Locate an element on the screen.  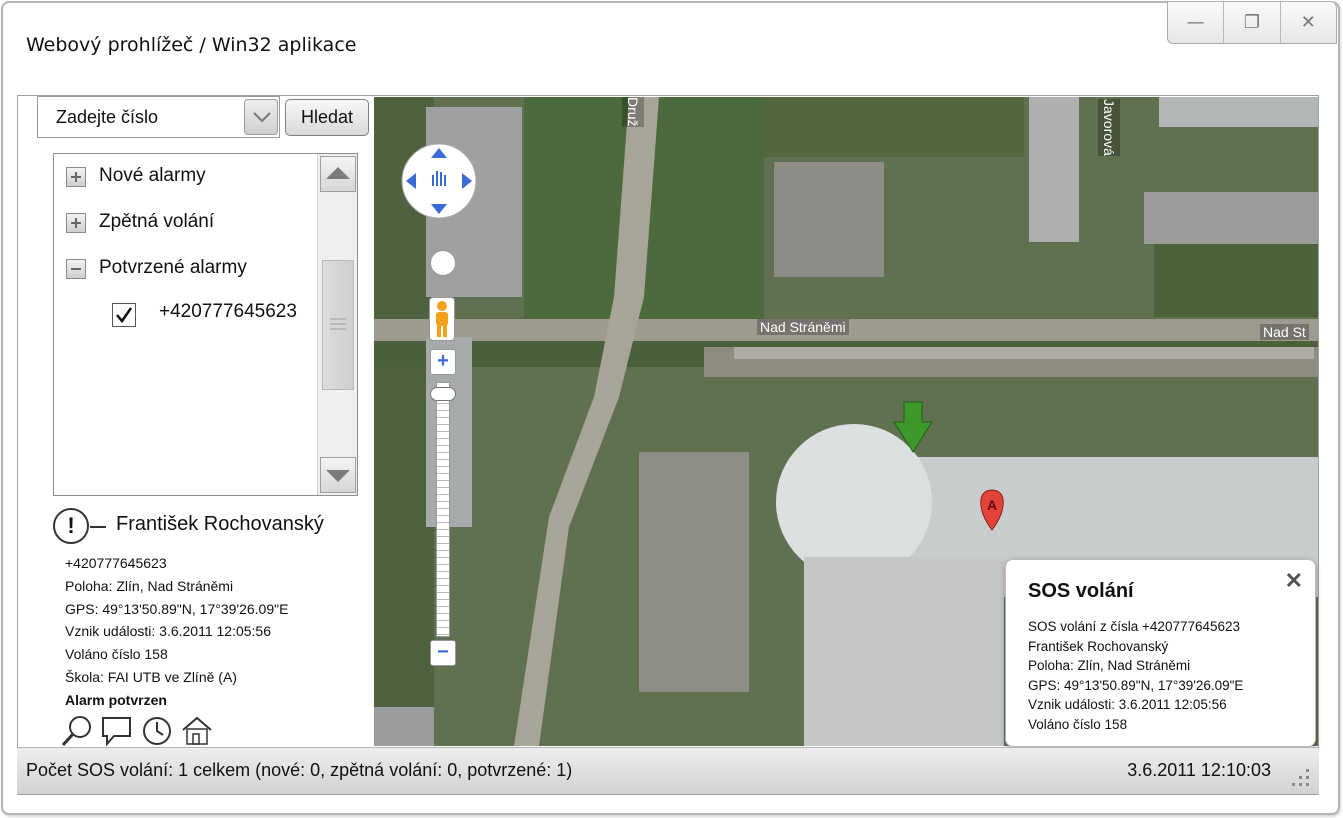
tree-scrollbar is located at coordinates (337, 324).